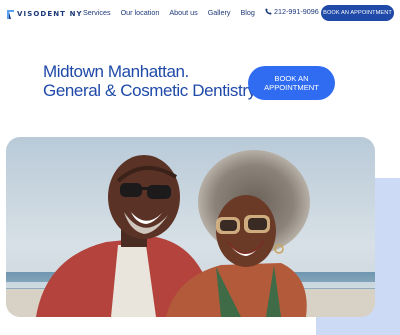 The image size is (400, 335). What do you see at coordinates (97, 12) in the screenshot?
I see `nav-item-services: Services` at bounding box center [97, 12].